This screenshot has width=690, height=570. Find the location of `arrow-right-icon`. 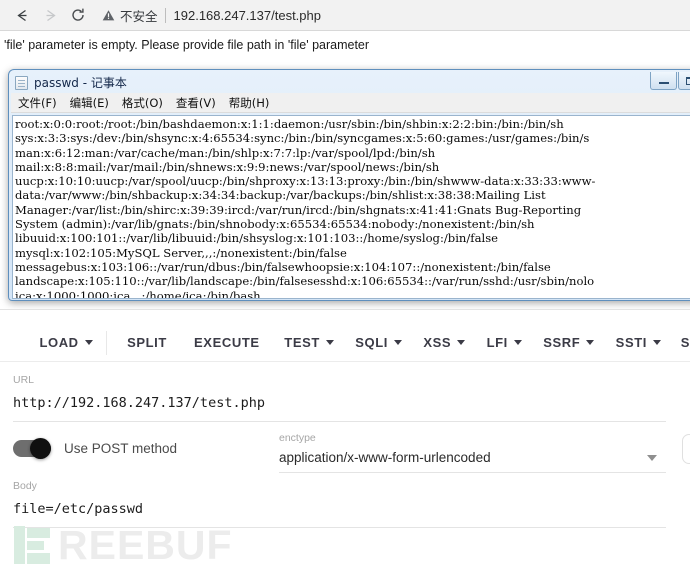

arrow-right-icon is located at coordinates (50, 15).